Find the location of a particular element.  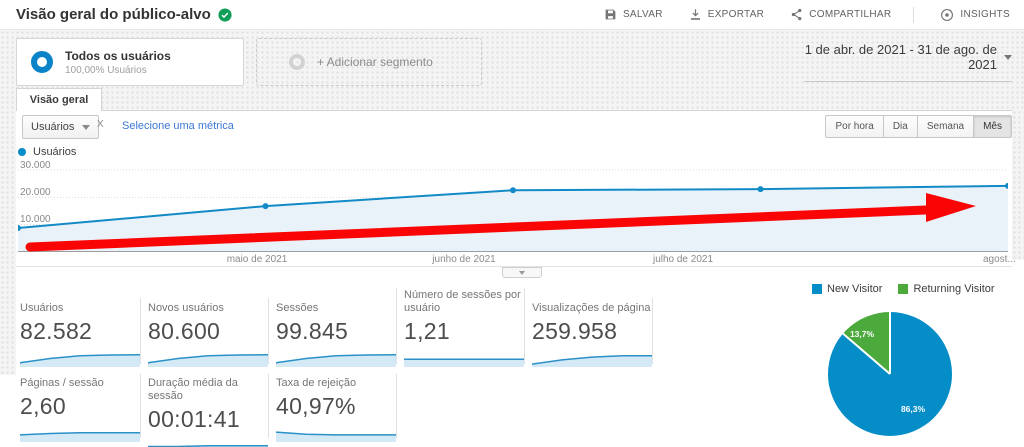

select-metric-link: Selecione uma métrica is located at coordinates (178, 126).